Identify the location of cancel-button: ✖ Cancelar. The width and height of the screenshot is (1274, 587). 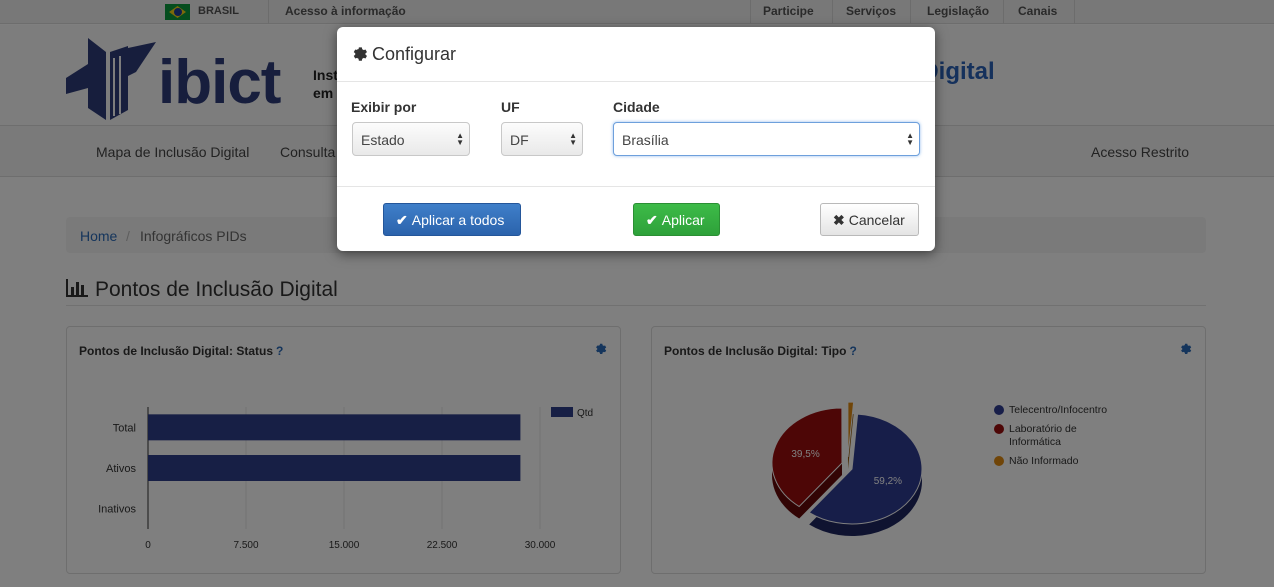
(869, 219).